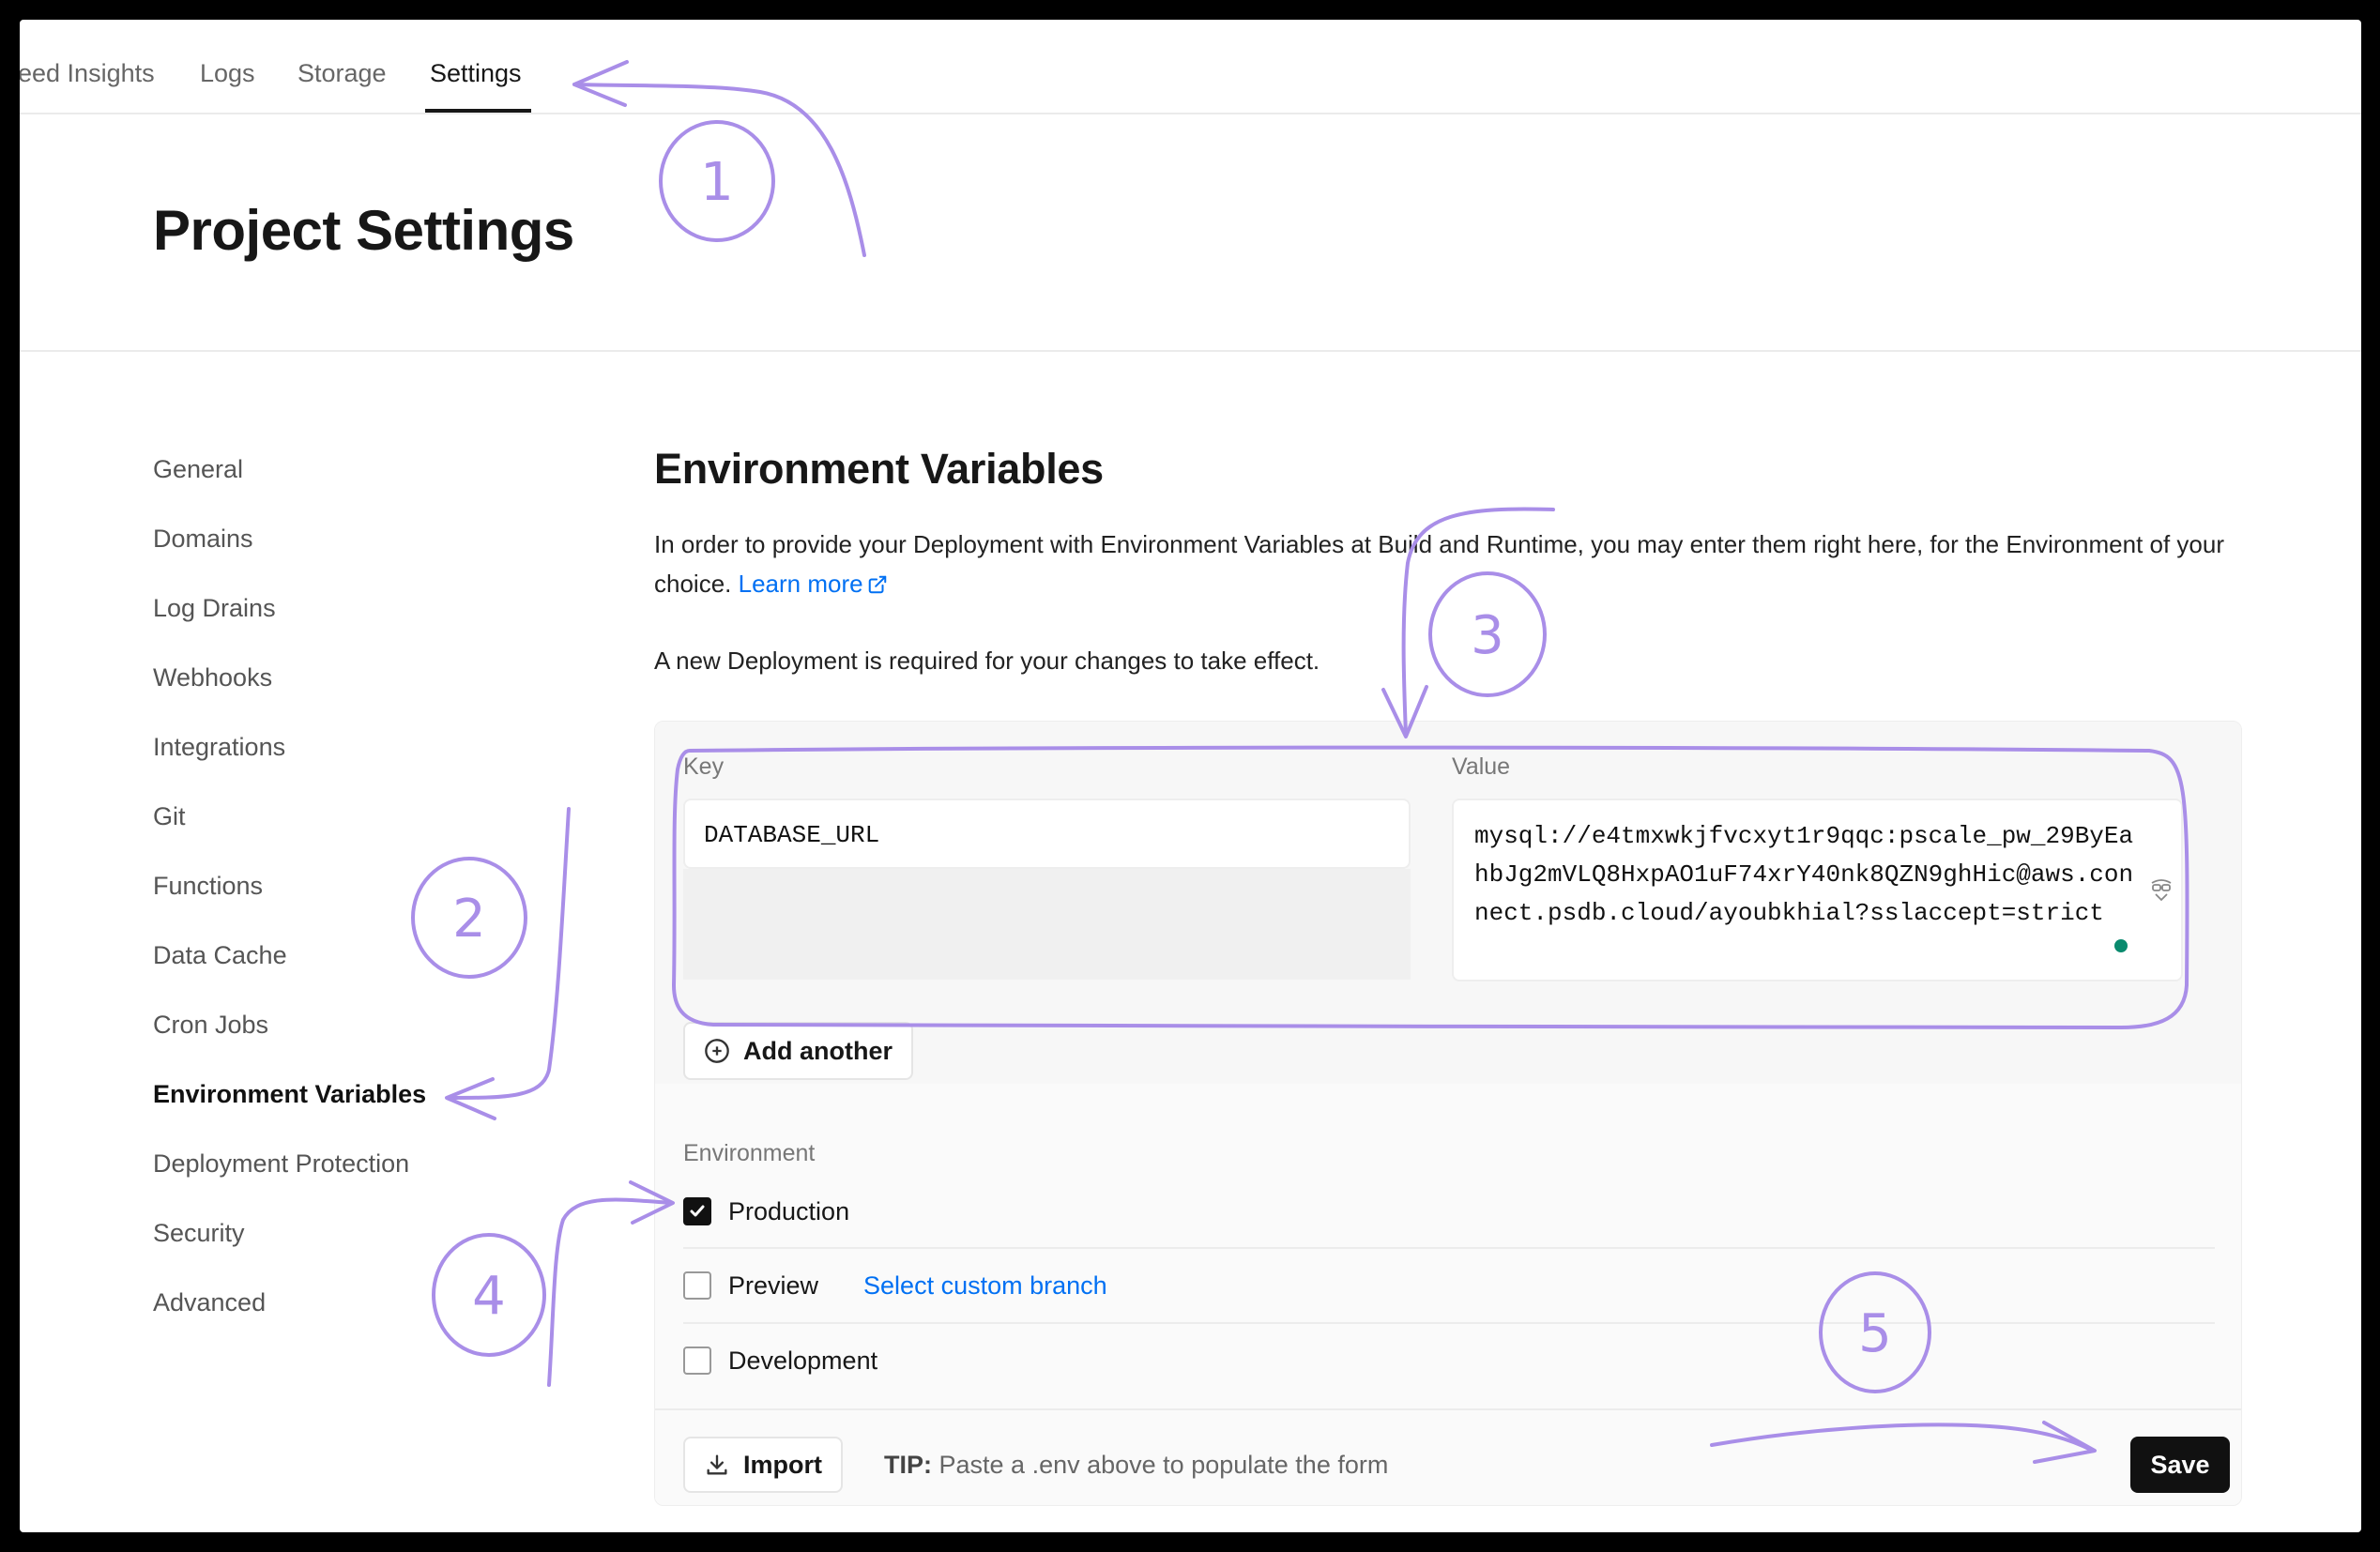  Describe the element at coordinates (704, 766) in the screenshot. I see `key-label: Key` at that location.